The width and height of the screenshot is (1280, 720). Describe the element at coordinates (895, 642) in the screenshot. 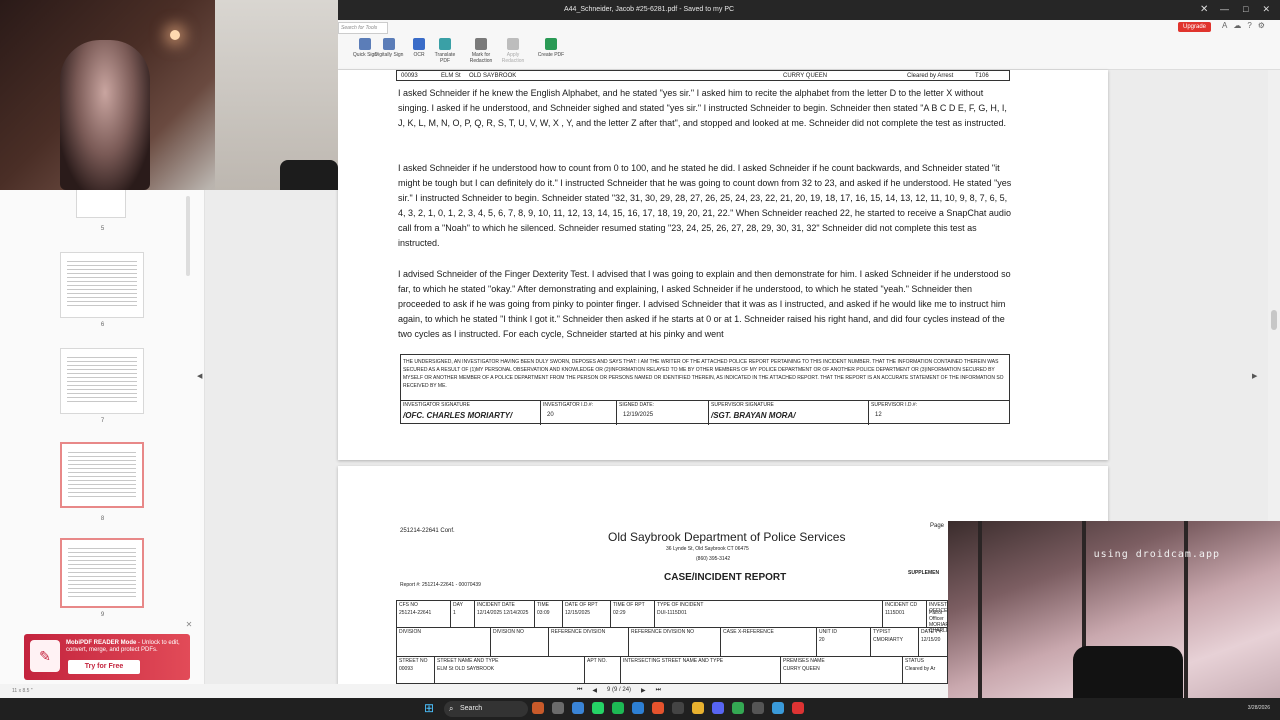

I see `table-cell: TYPIST CMORIARTY` at that location.